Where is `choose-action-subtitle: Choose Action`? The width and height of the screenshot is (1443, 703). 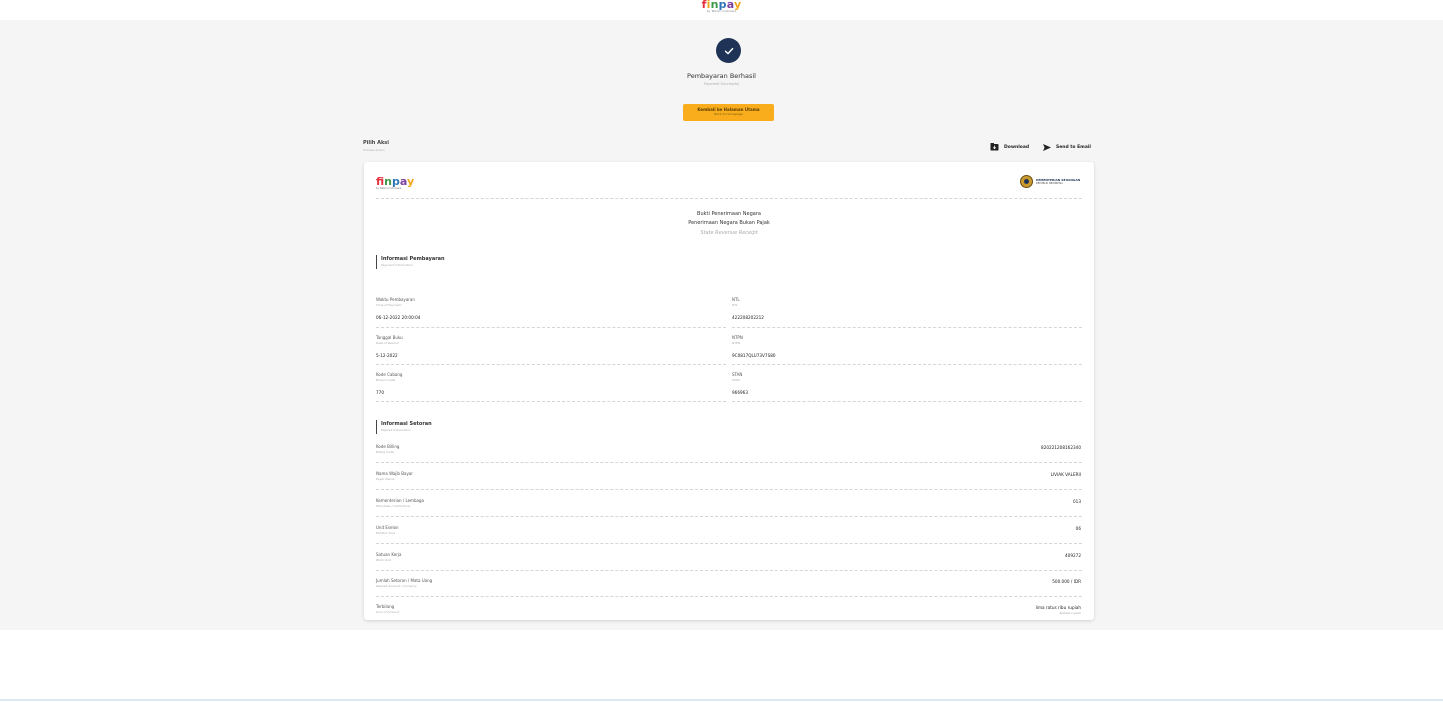 choose-action-subtitle: Choose Action is located at coordinates (374, 150).